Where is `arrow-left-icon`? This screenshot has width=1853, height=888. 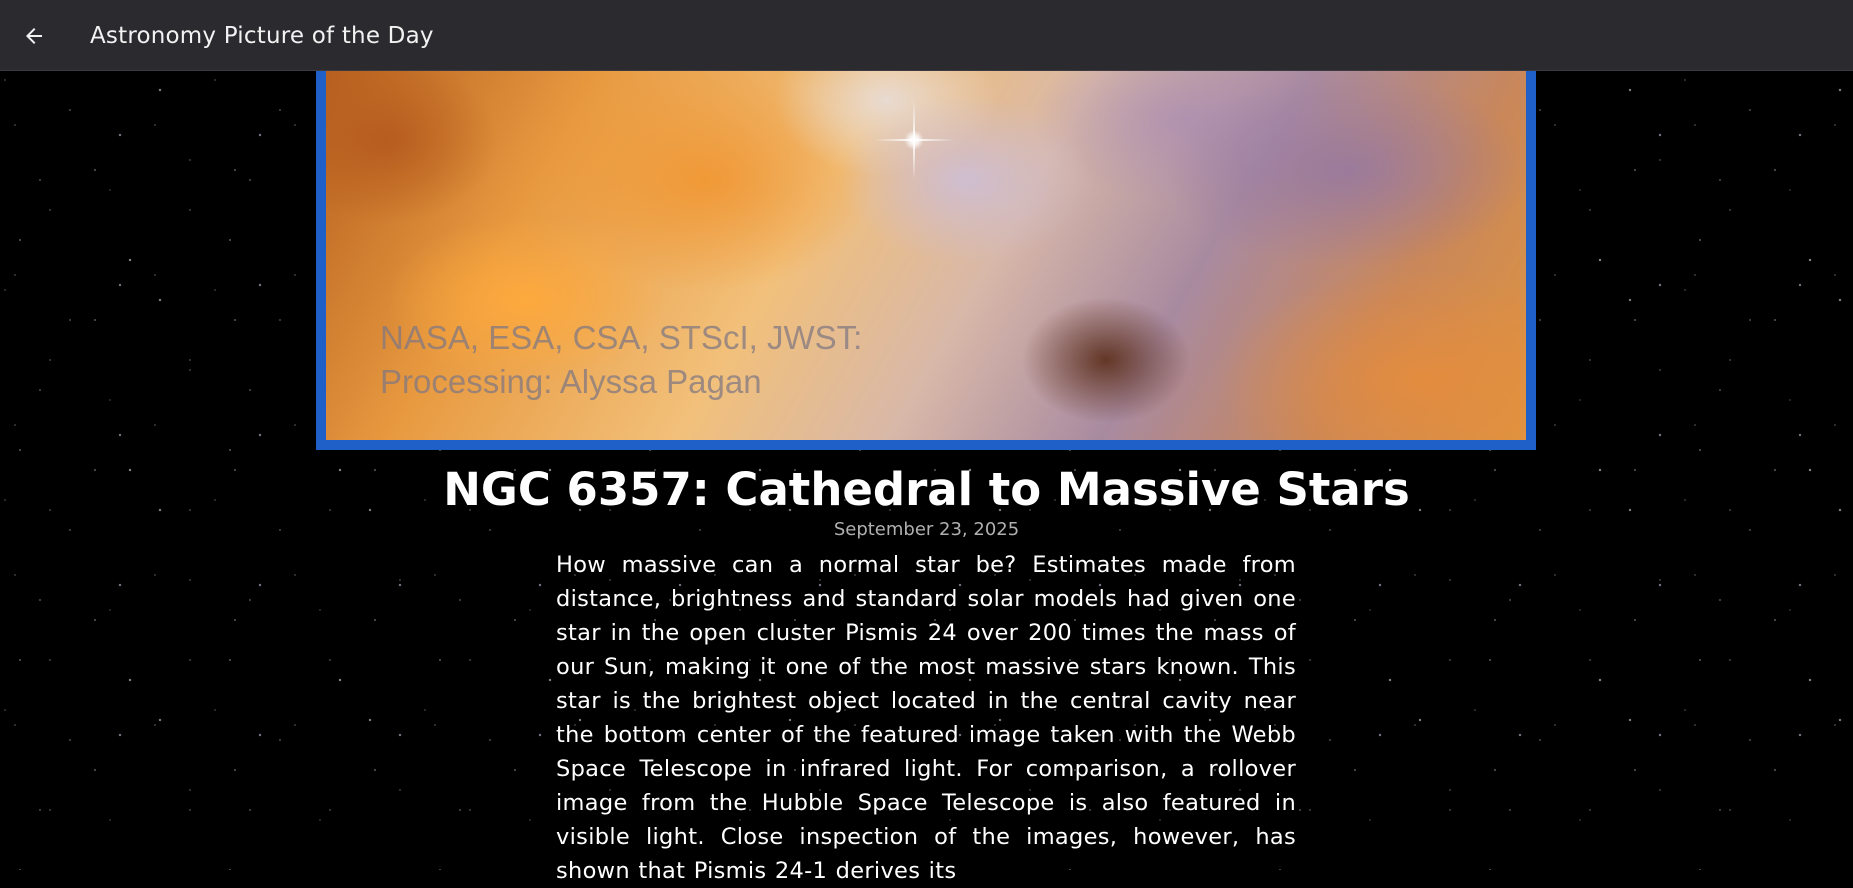 arrow-left-icon is located at coordinates (34, 36).